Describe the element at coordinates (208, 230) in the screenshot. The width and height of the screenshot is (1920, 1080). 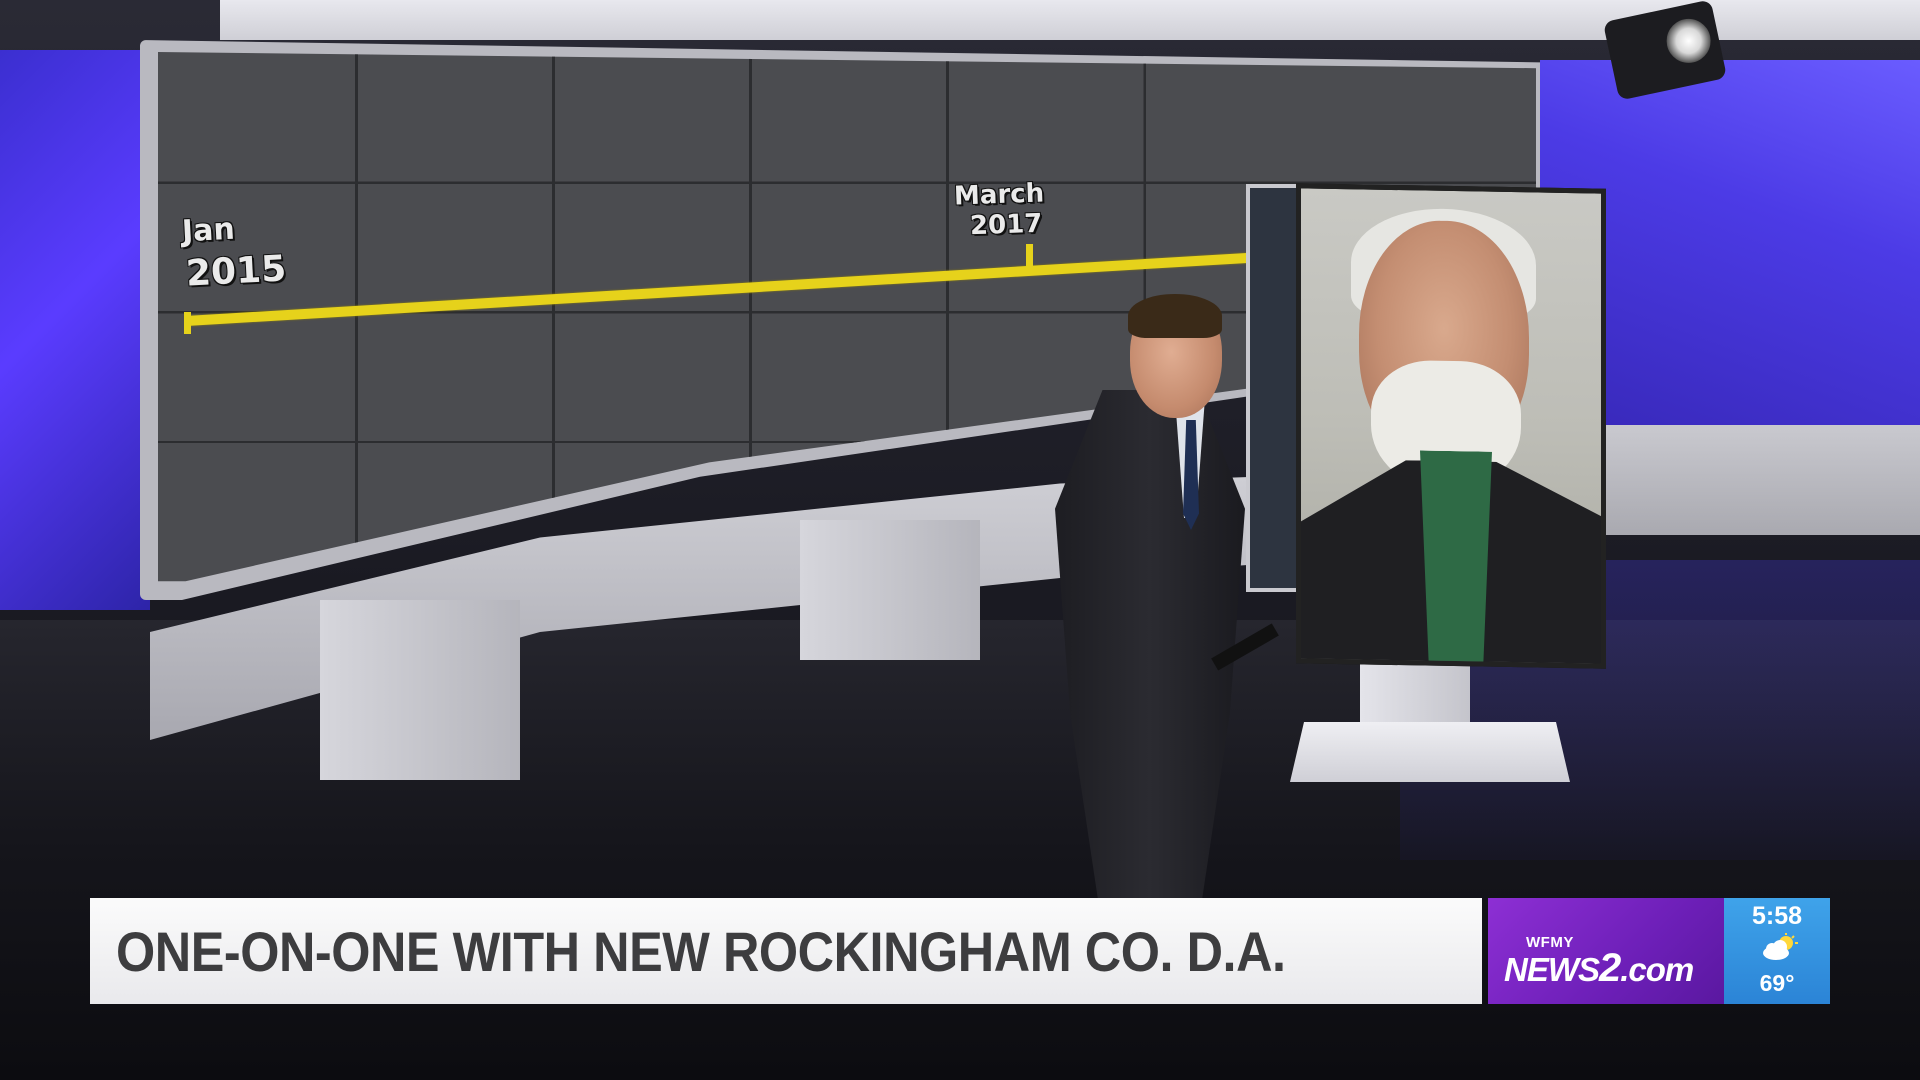
I see `timeline-label-start-month: Jan` at that location.